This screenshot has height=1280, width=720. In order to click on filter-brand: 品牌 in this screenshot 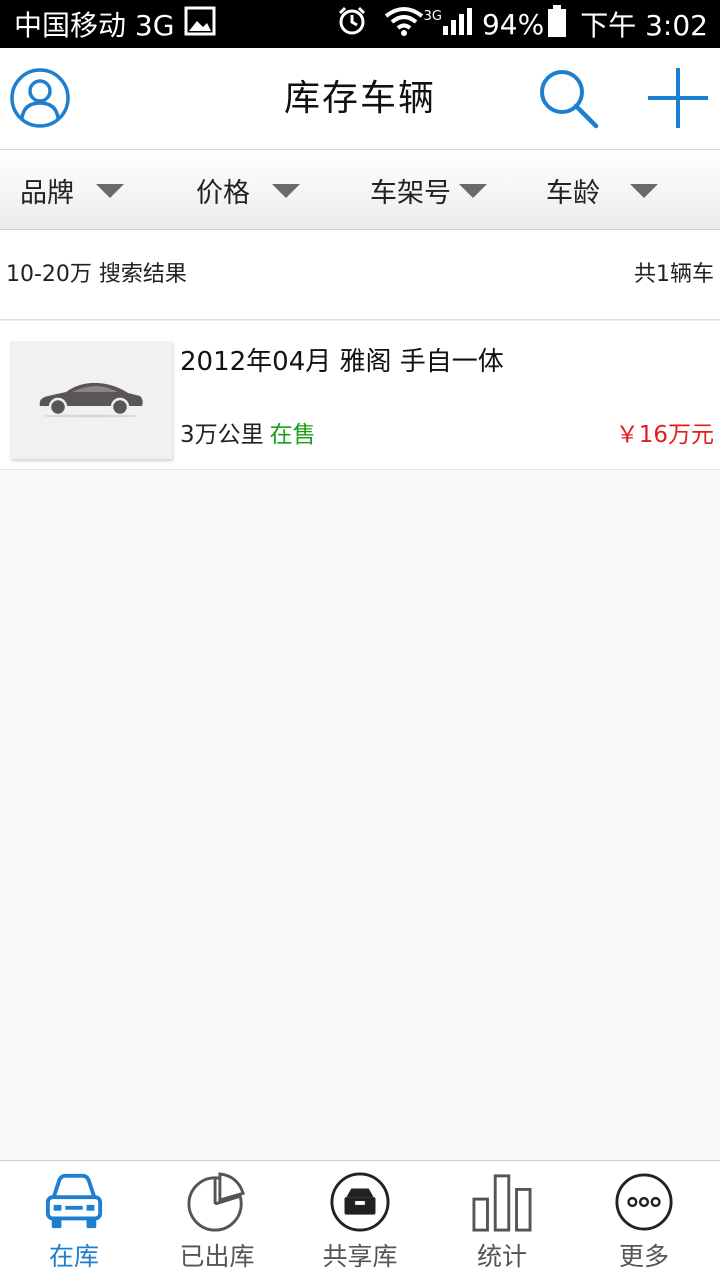, I will do `click(72, 190)`.